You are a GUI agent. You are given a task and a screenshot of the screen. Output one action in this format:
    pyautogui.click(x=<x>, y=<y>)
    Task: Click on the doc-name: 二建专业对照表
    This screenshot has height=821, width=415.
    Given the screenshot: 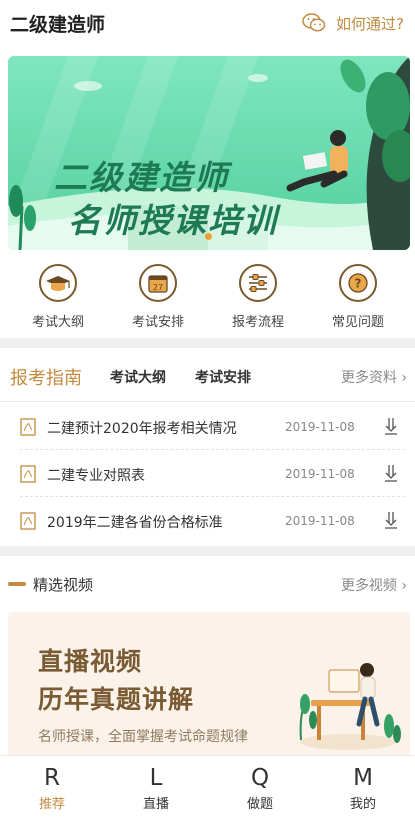 What is the action you would take?
    pyautogui.click(x=96, y=476)
    